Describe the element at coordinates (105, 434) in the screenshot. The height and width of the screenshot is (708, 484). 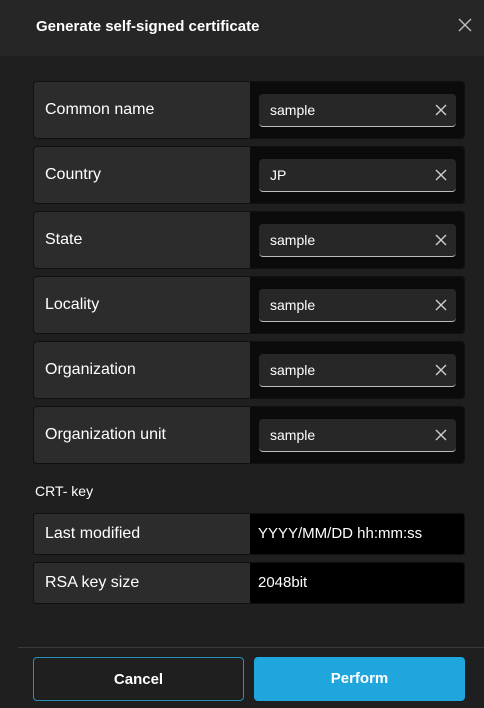
I see `organization-unit-label: Organization unit` at that location.